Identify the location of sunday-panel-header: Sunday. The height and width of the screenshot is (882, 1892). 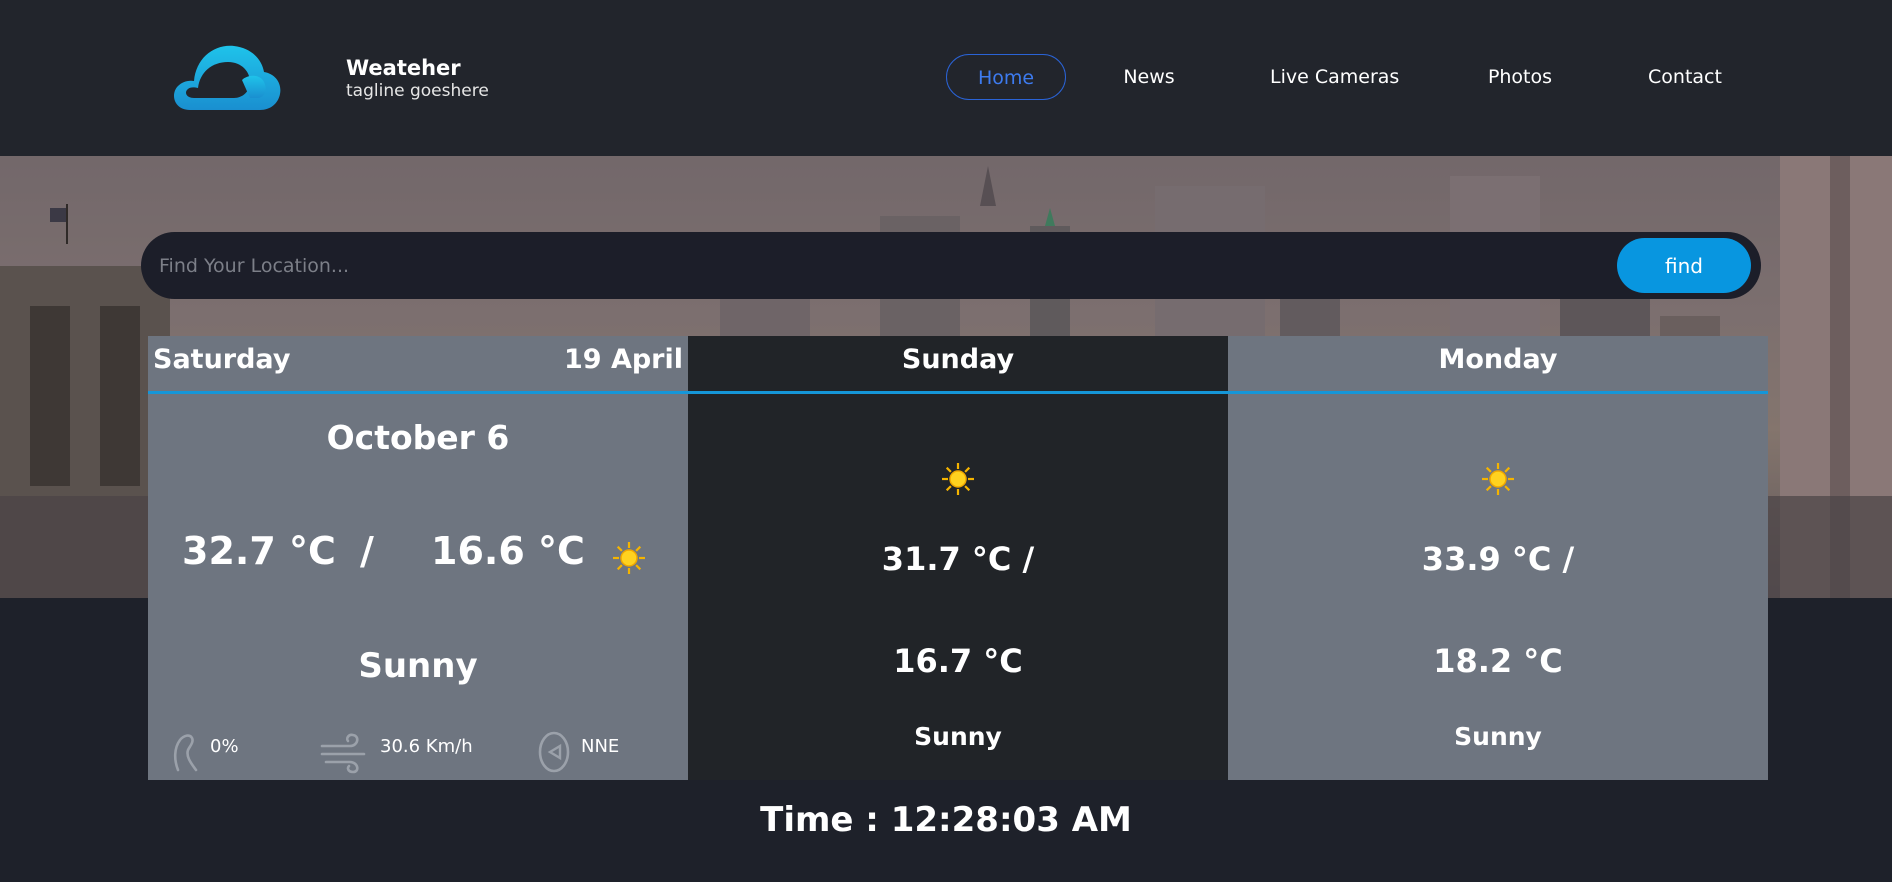
(958, 365).